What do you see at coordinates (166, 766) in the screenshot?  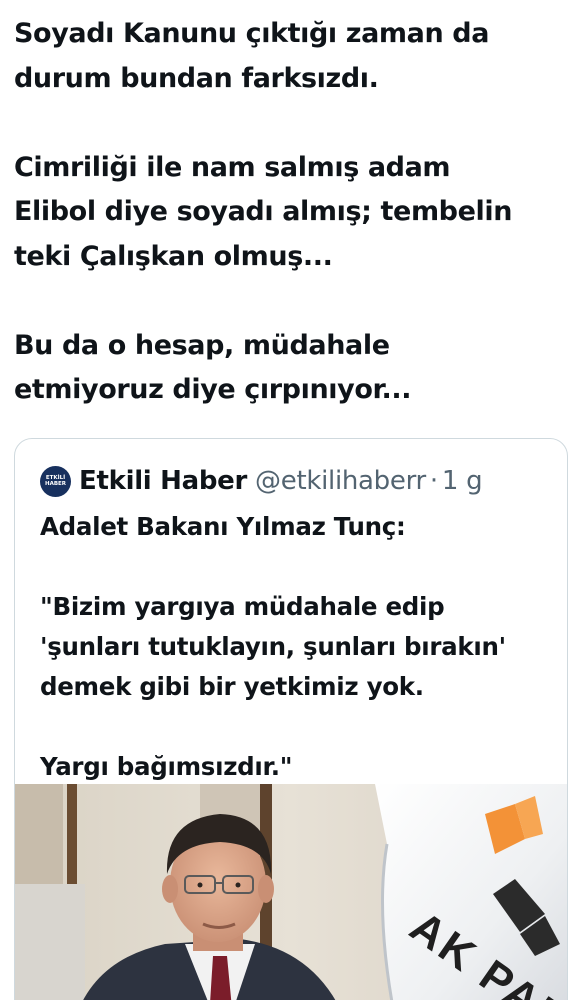 I see `quote-line: Yargı bağımsızdır."` at bounding box center [166, 766].